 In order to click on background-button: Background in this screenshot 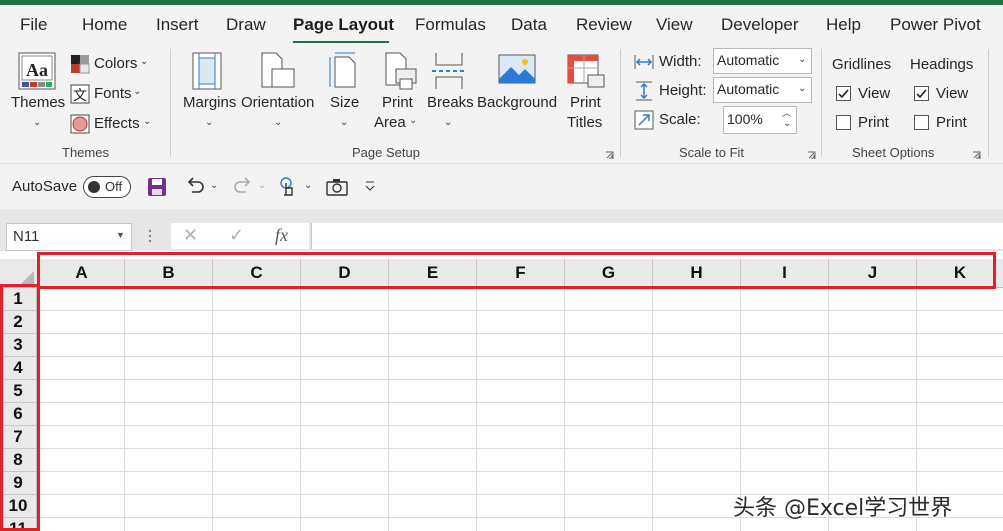, I will do `click(517, 103)`.